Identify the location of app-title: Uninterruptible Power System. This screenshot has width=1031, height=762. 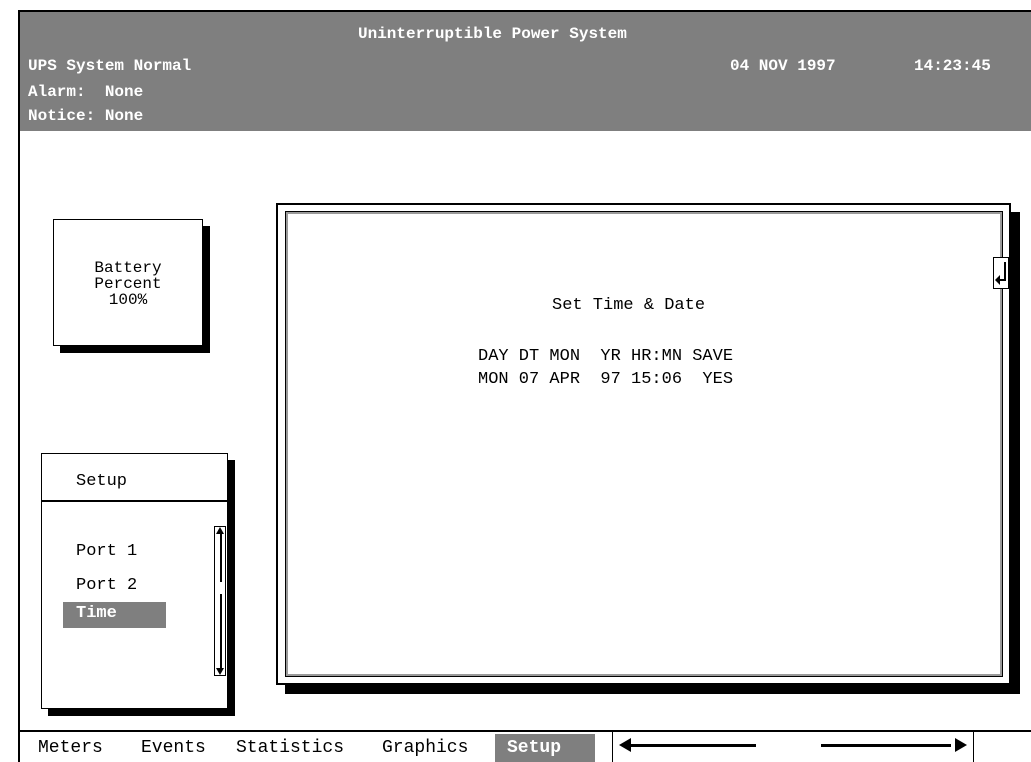
(492, 34).